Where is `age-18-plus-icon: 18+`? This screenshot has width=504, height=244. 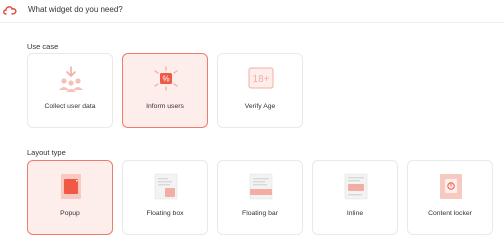
age-18-plus-icon: 18+ is located at coordinates (261, 78).